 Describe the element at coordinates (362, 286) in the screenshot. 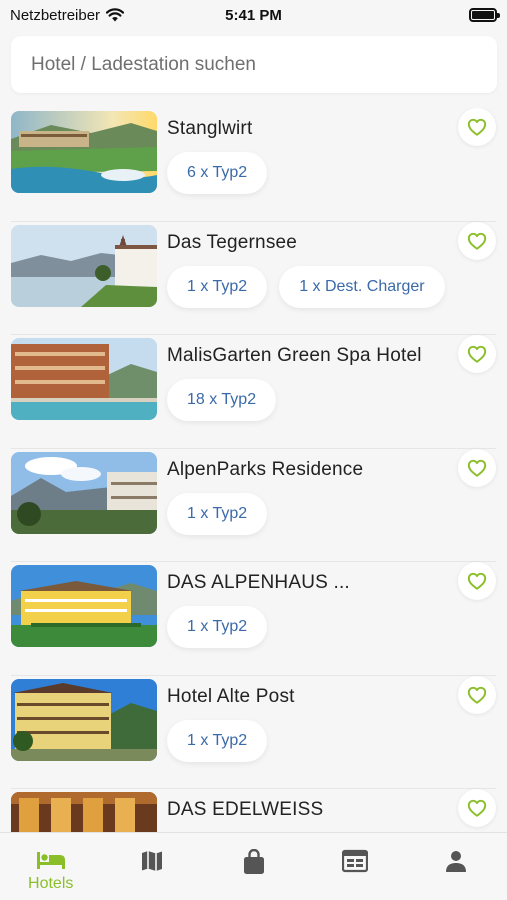

I see `charger-chip: 1 x Dest. Charger` at that location.